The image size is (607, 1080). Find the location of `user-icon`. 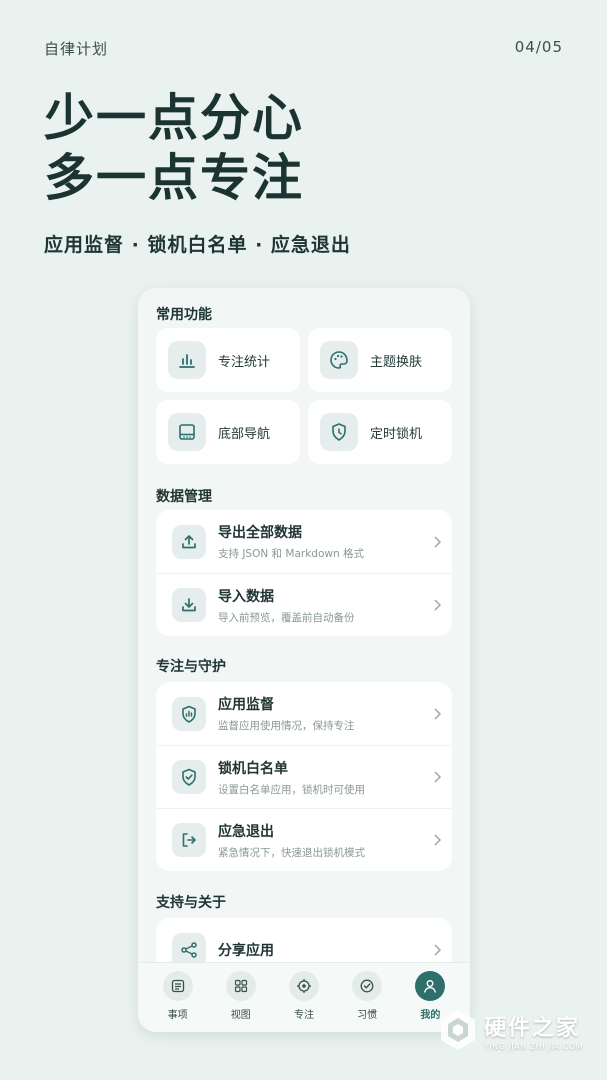

user-icon is located at coordinates (430, 986).